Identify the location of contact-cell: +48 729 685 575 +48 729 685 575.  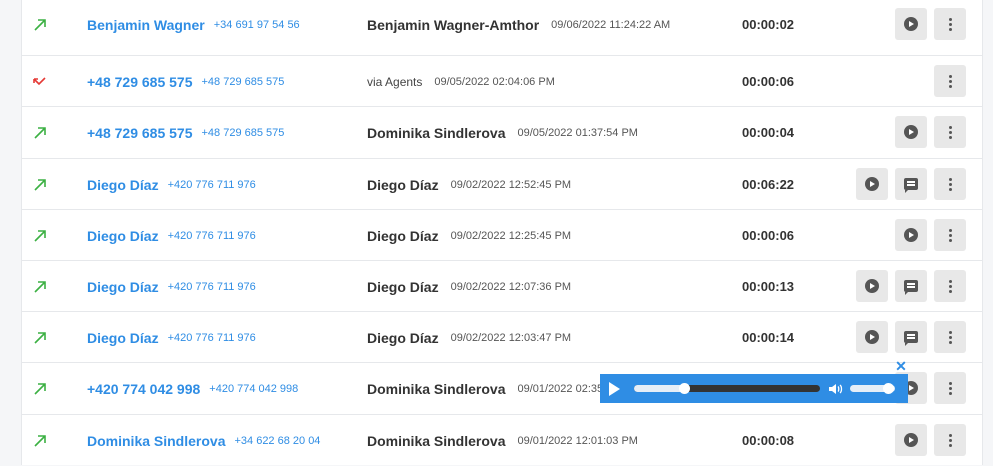
(185, 81).